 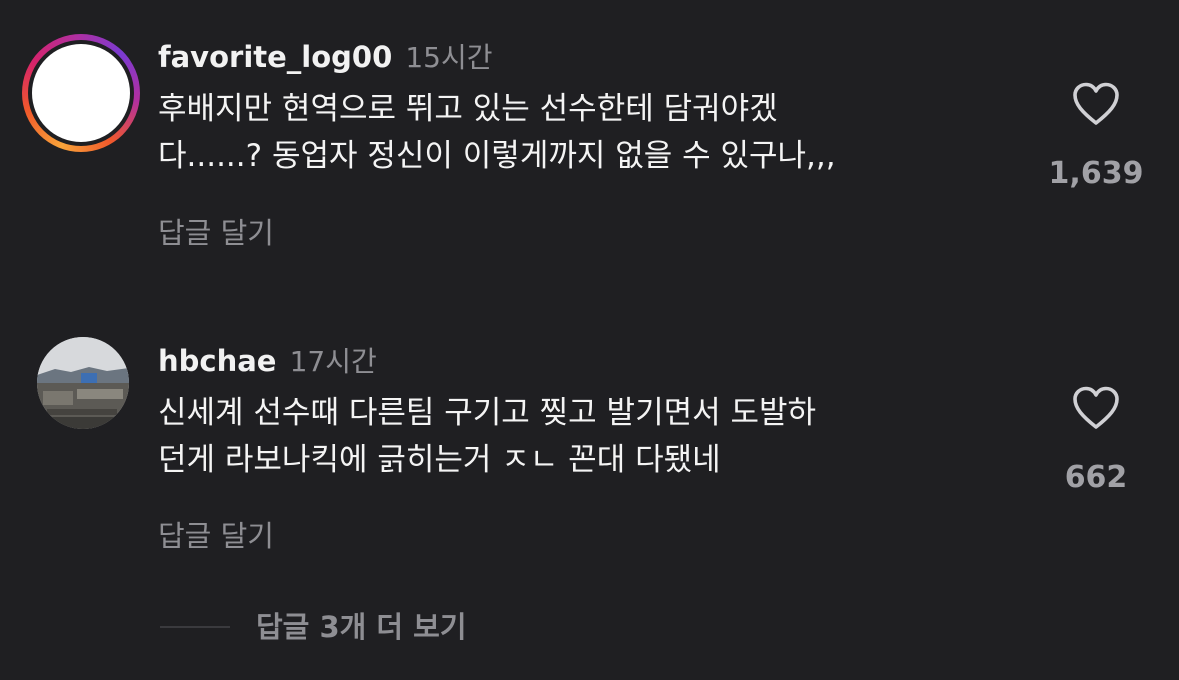 What do you see at coordinates (361, 627) in the screenshot?
I see `view-more-replies-label: 답글 3개 더 보기` at bounding box center [361, 627].